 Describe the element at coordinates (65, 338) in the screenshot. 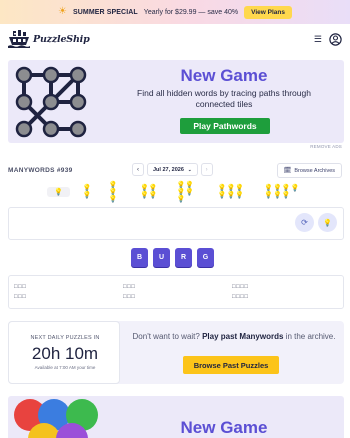

I see `countdown-label: NEXT DAILY PUZZLES IN` at that location.